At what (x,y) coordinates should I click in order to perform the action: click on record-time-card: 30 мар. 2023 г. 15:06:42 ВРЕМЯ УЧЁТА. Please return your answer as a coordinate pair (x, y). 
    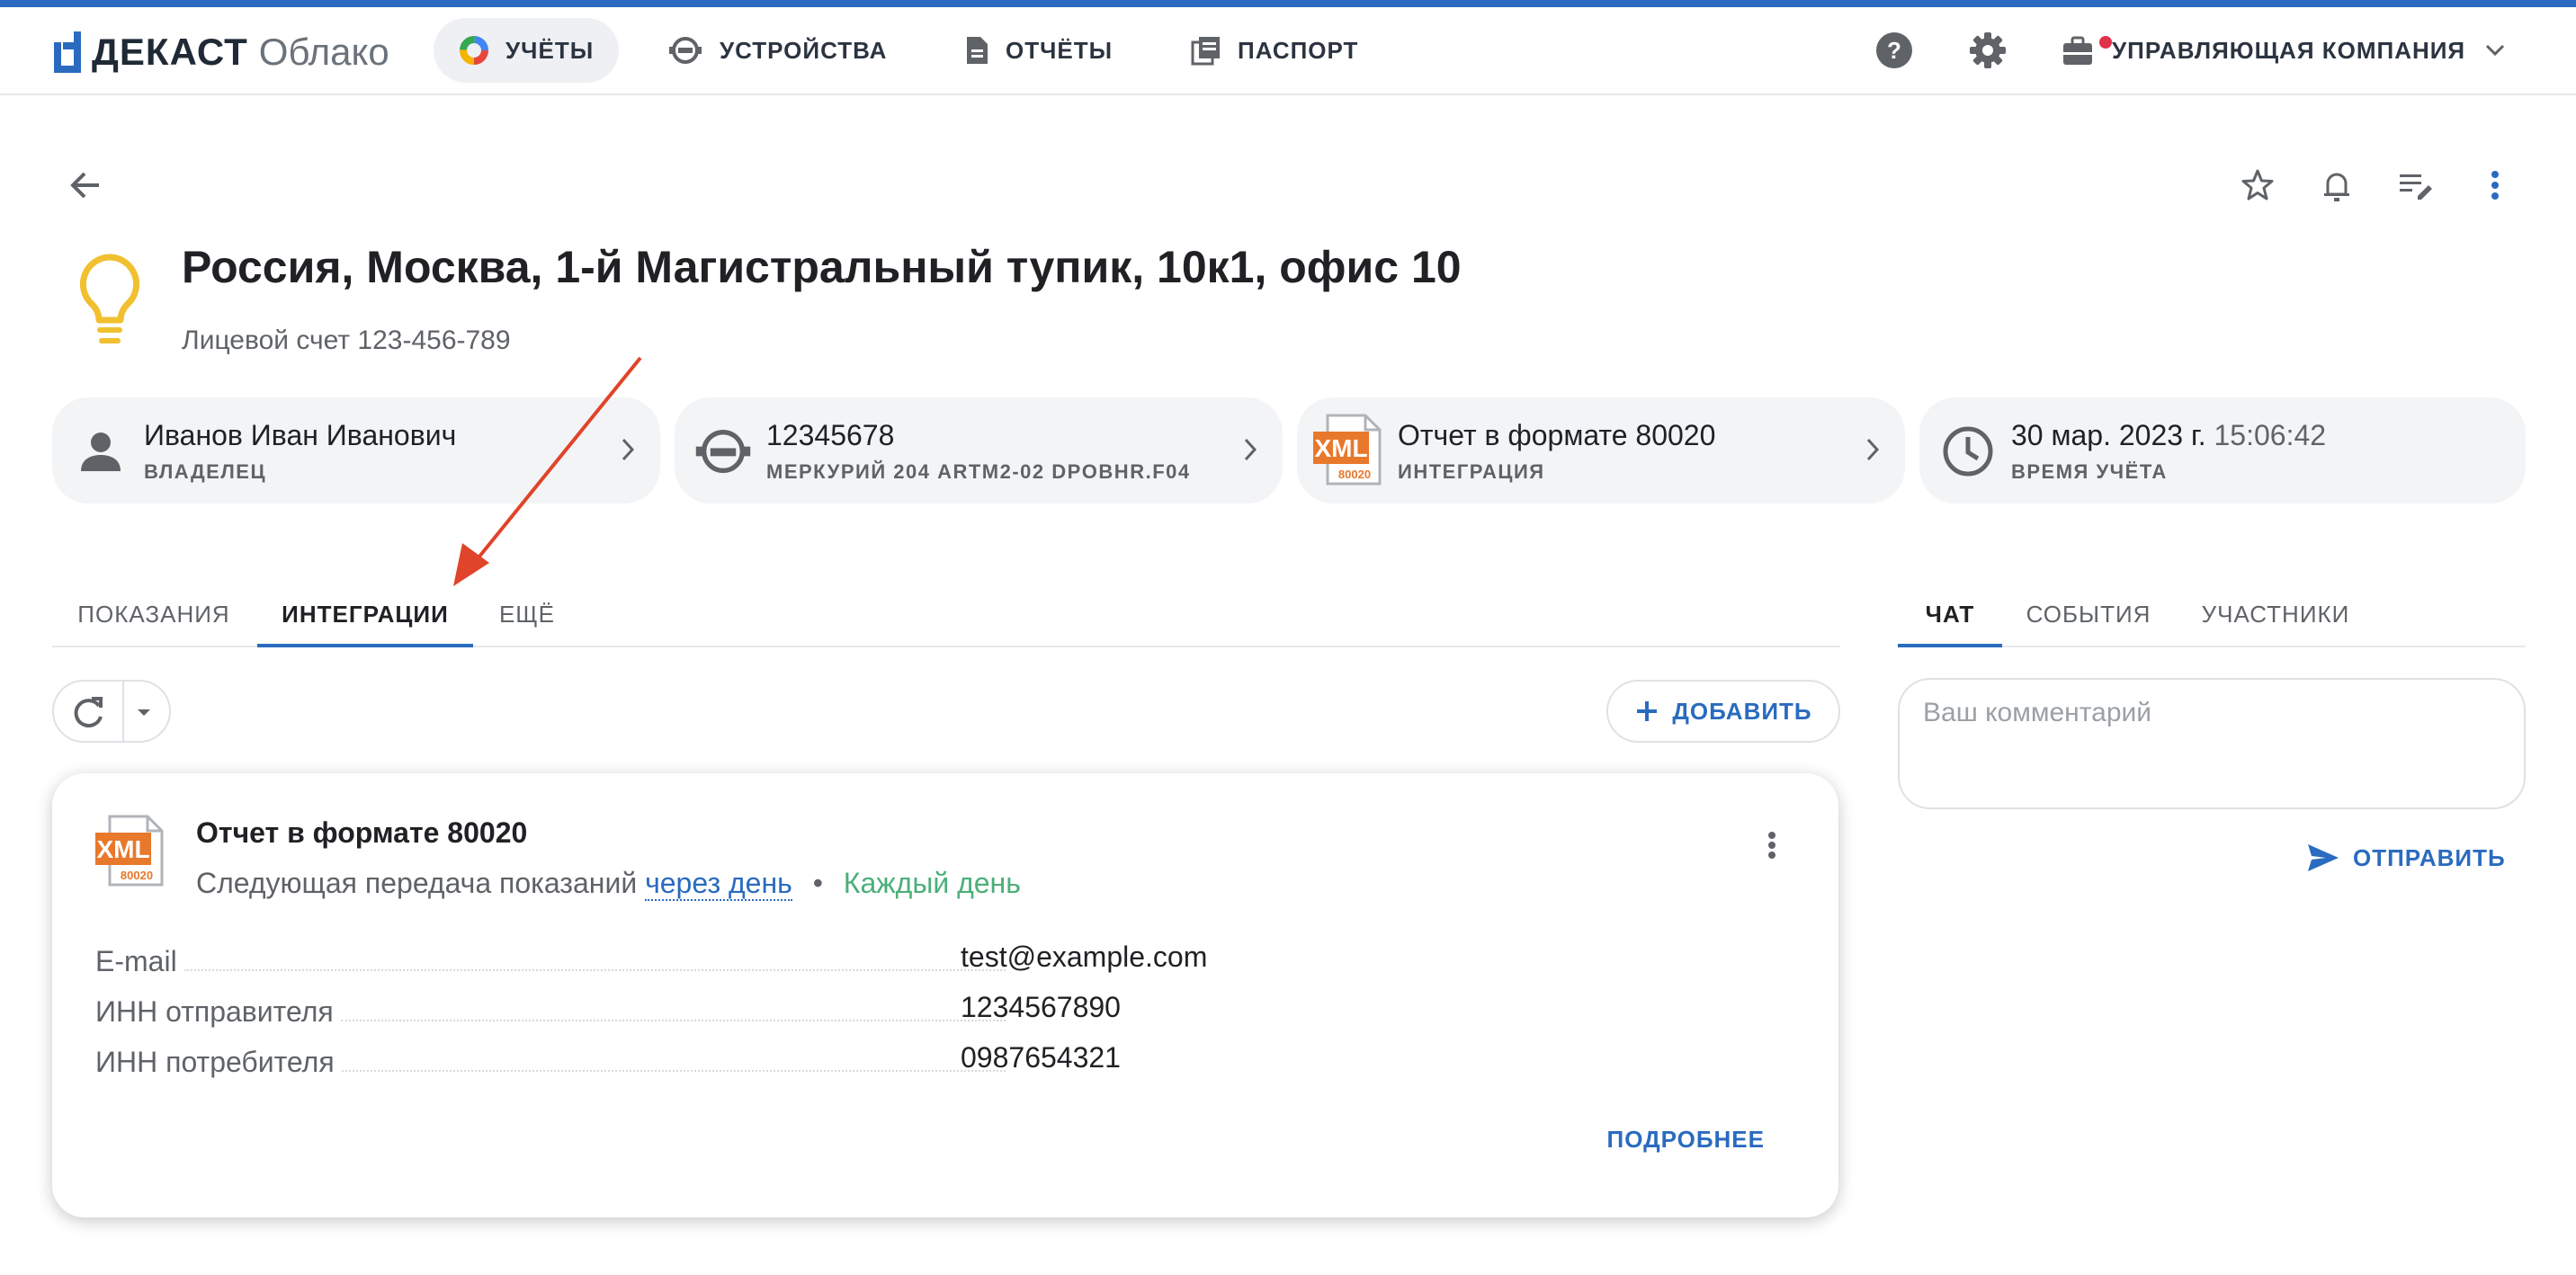
    Looking at the image, I should click on (2222, 450).